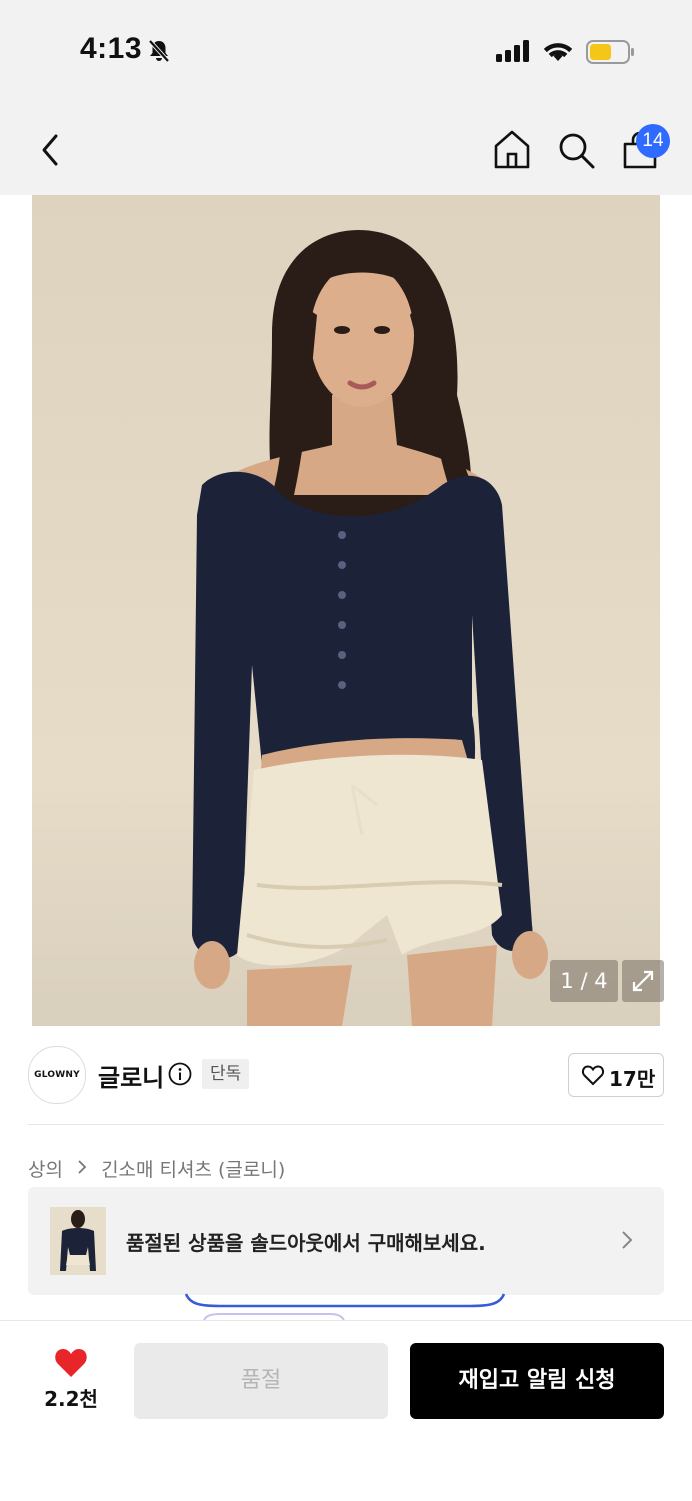 This screenshot has height=1501, width=692. Describe the element at coordinates (346, 1076) in the screenshot. I see `brand-row: GLOWNY 글로니 단독 17만` at that location.